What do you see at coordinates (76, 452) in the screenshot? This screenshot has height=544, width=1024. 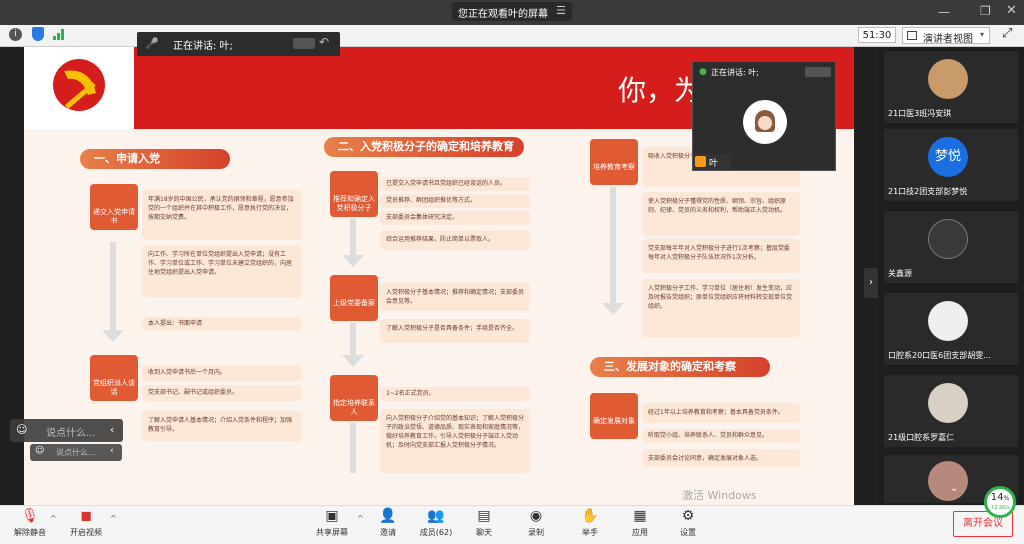 I see `chat-input-mini: ☺ 说点什么... ‹` at bounding box center [76, 452].